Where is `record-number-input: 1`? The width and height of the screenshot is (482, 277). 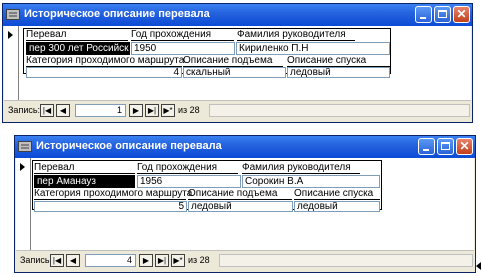 record-number-input: 1 is located at coordinates (100, 110).